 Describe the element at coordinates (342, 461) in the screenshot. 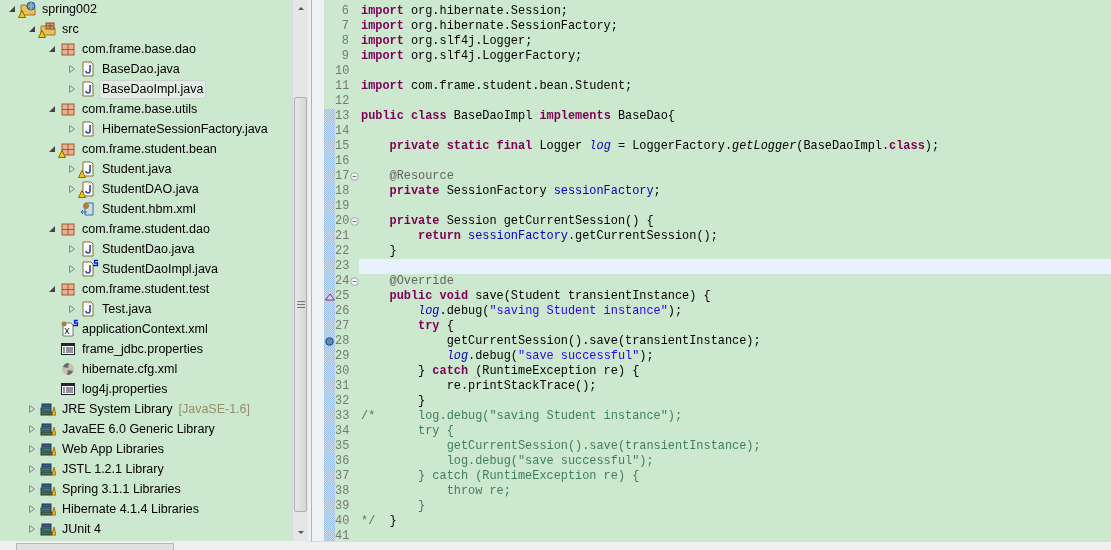

I see `line-number: 36` at that location.